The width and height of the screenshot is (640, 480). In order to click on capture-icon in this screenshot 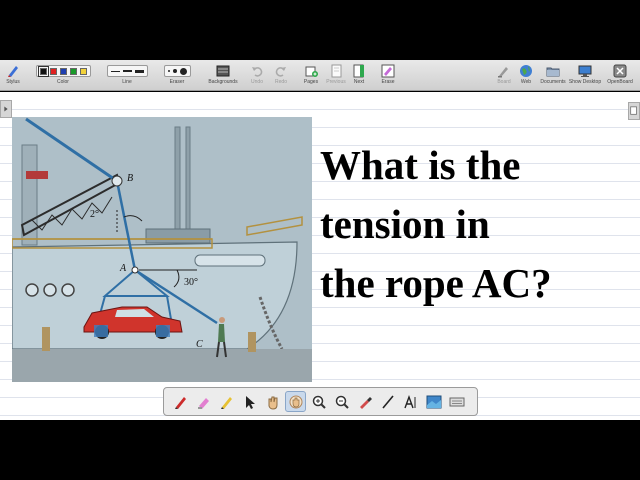, I will do `click(433, 401)`.